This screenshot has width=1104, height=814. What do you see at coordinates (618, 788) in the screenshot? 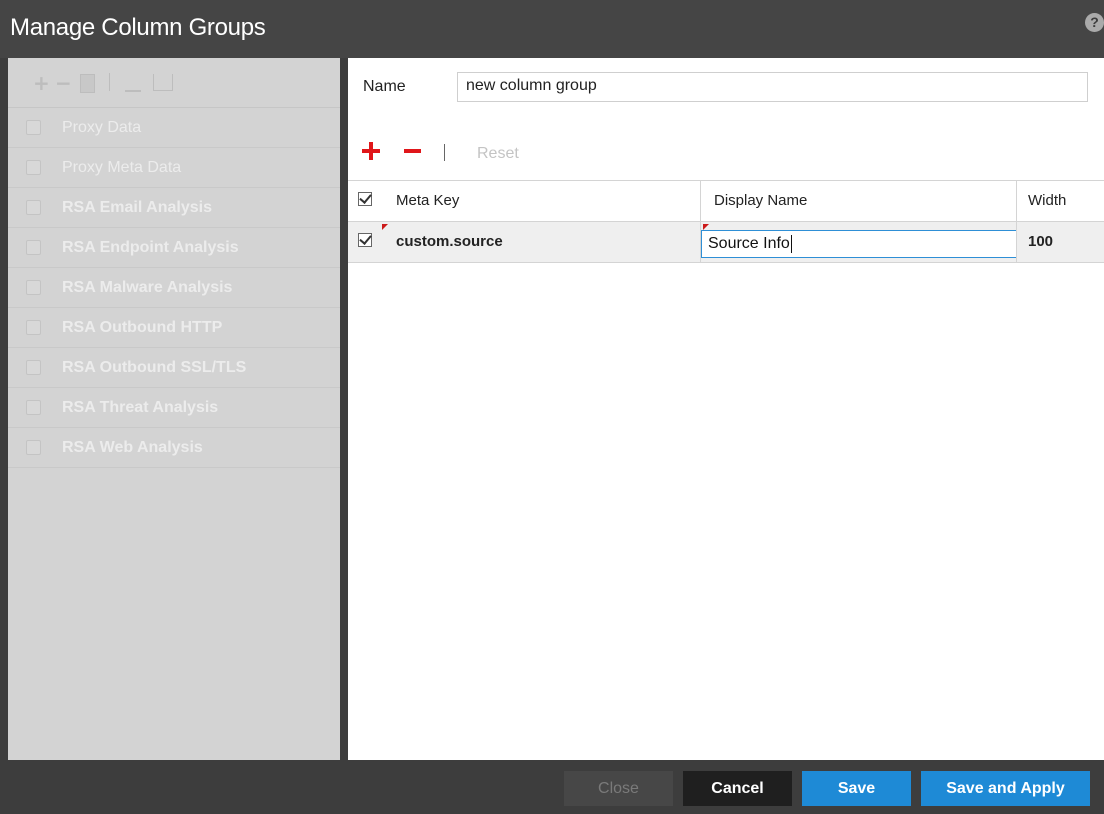
I see `close-button: Close` at bounding box center [618, 788].